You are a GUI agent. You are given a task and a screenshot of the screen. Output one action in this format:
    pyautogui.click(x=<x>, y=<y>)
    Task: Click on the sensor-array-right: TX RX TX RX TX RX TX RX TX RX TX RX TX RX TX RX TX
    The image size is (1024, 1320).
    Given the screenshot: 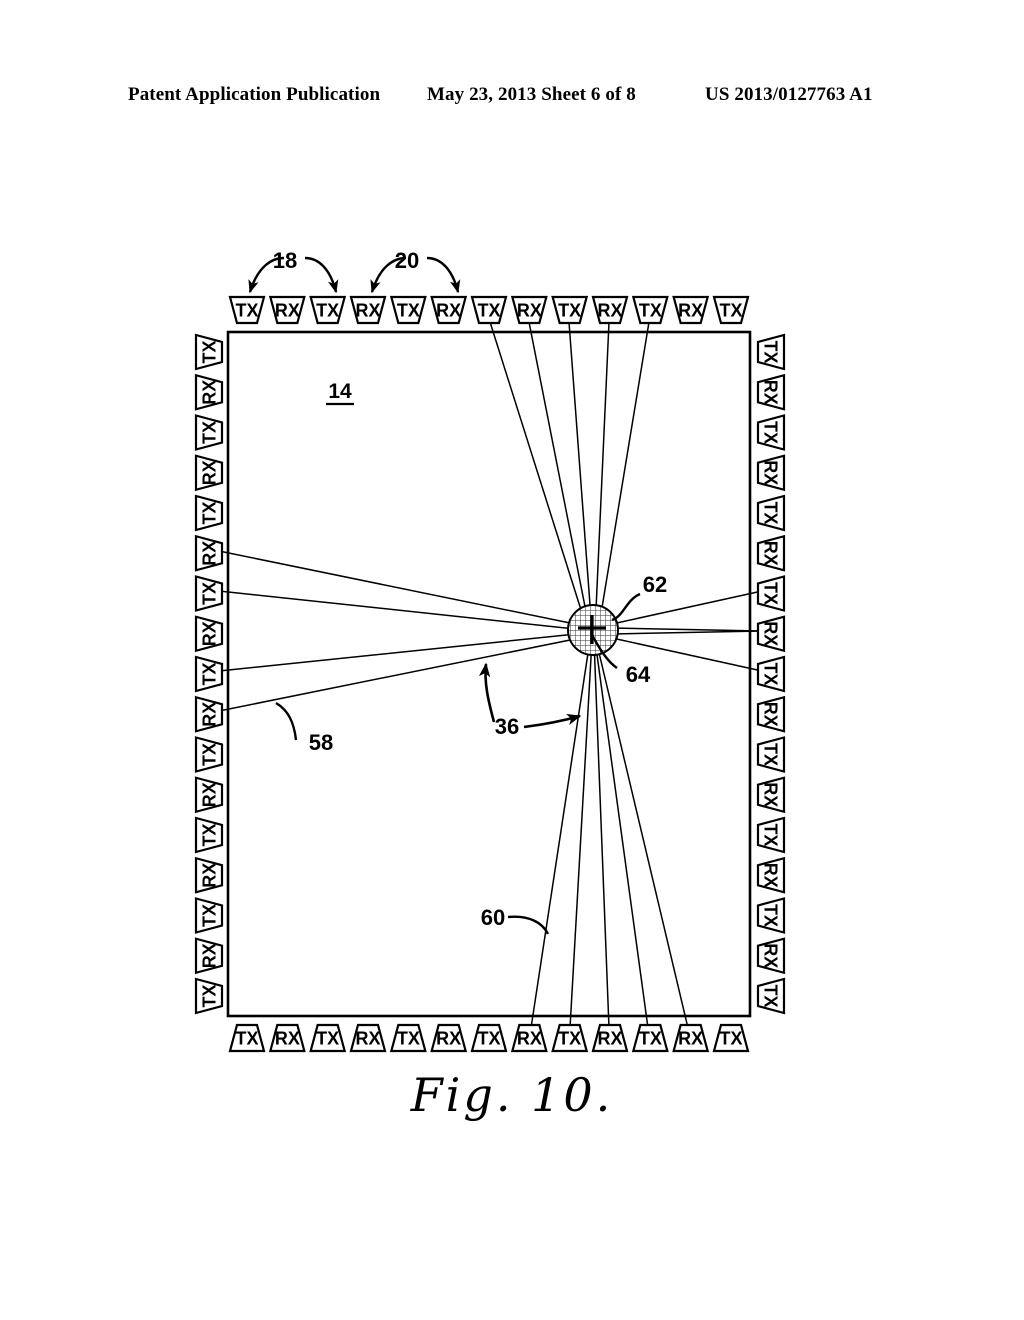 What is the action you would take?
    pyautogui.click(x=771, y=674)
    